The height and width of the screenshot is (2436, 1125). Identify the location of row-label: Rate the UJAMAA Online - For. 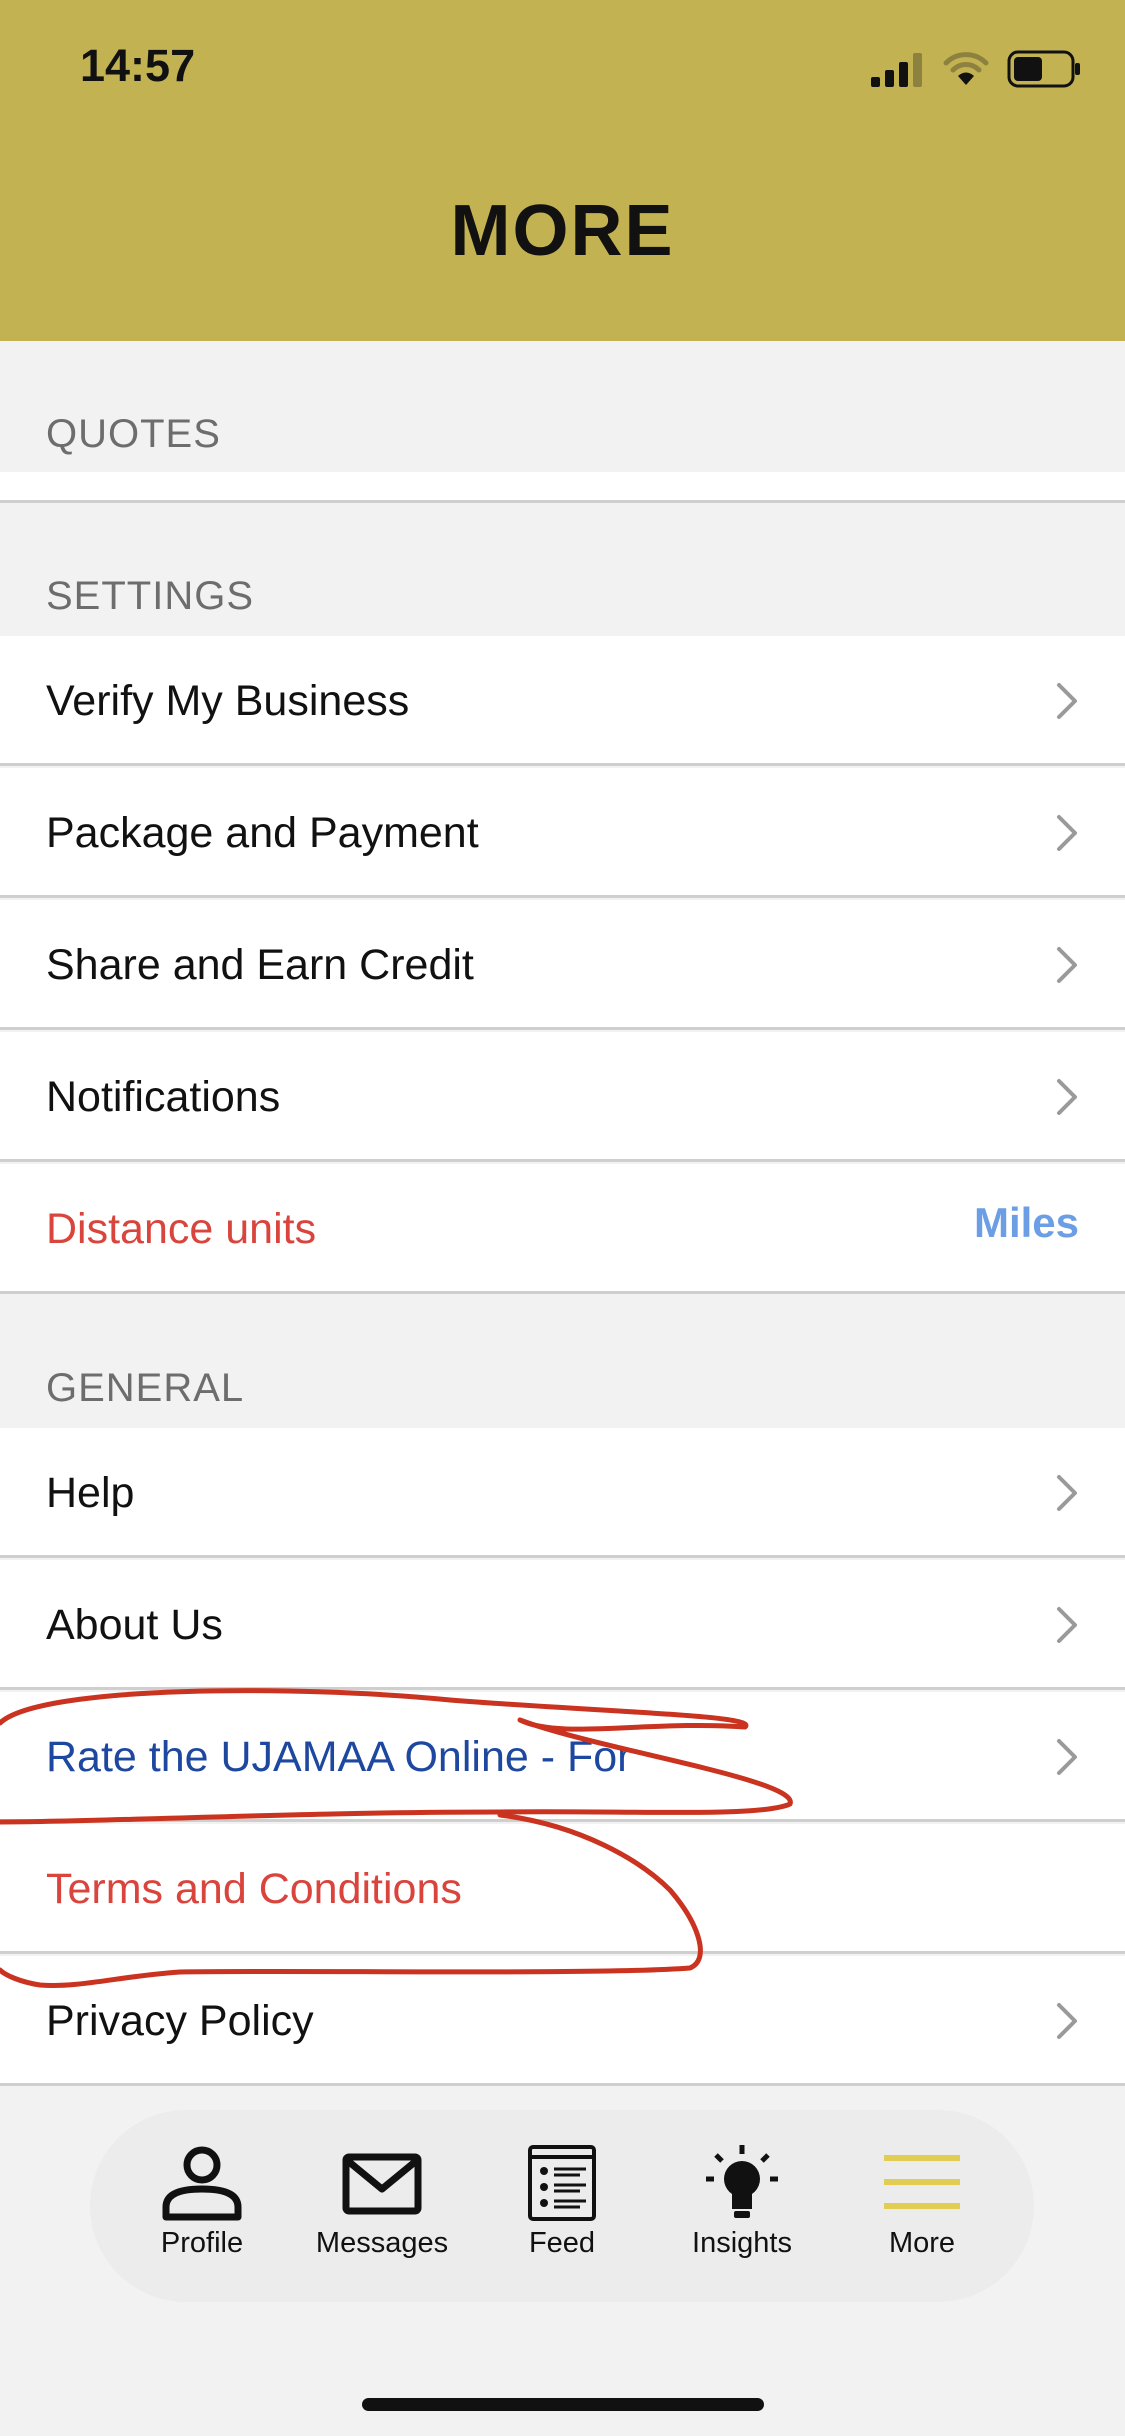
(339, 1757).